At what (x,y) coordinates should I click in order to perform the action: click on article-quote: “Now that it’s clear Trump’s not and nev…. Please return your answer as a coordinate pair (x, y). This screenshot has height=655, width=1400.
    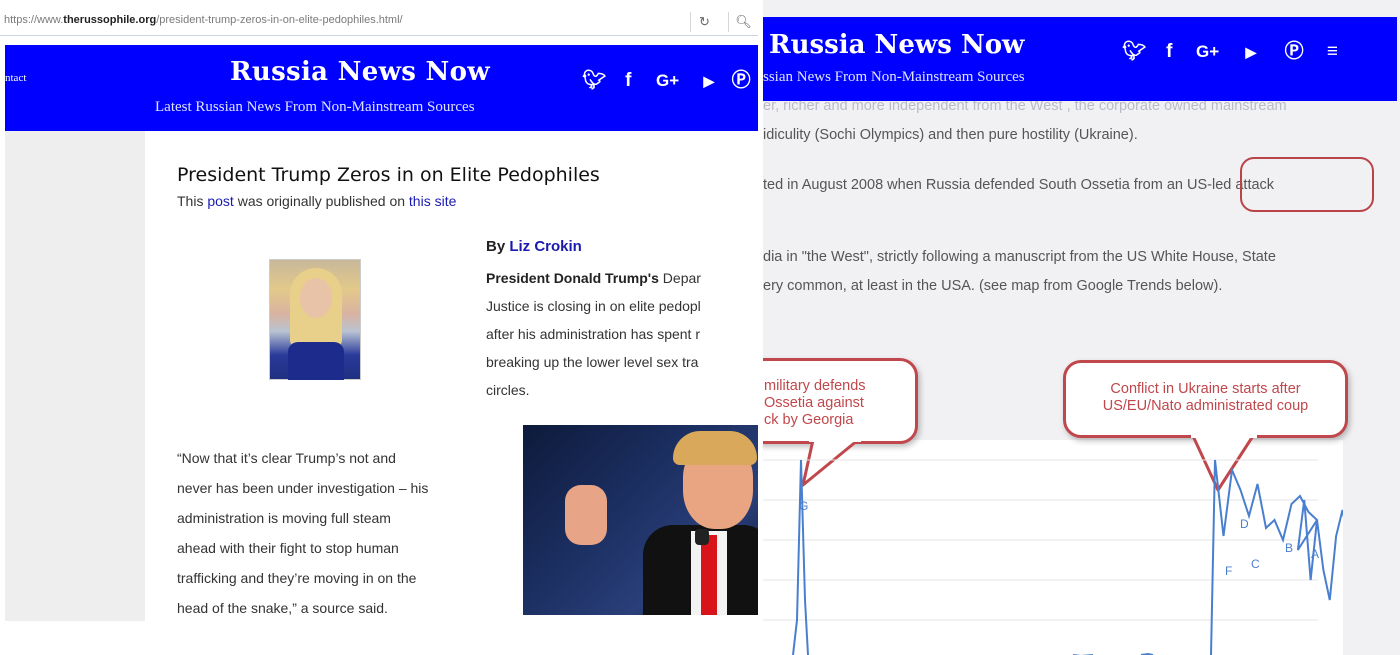
    Looking at the image, I should click on (303, 533).